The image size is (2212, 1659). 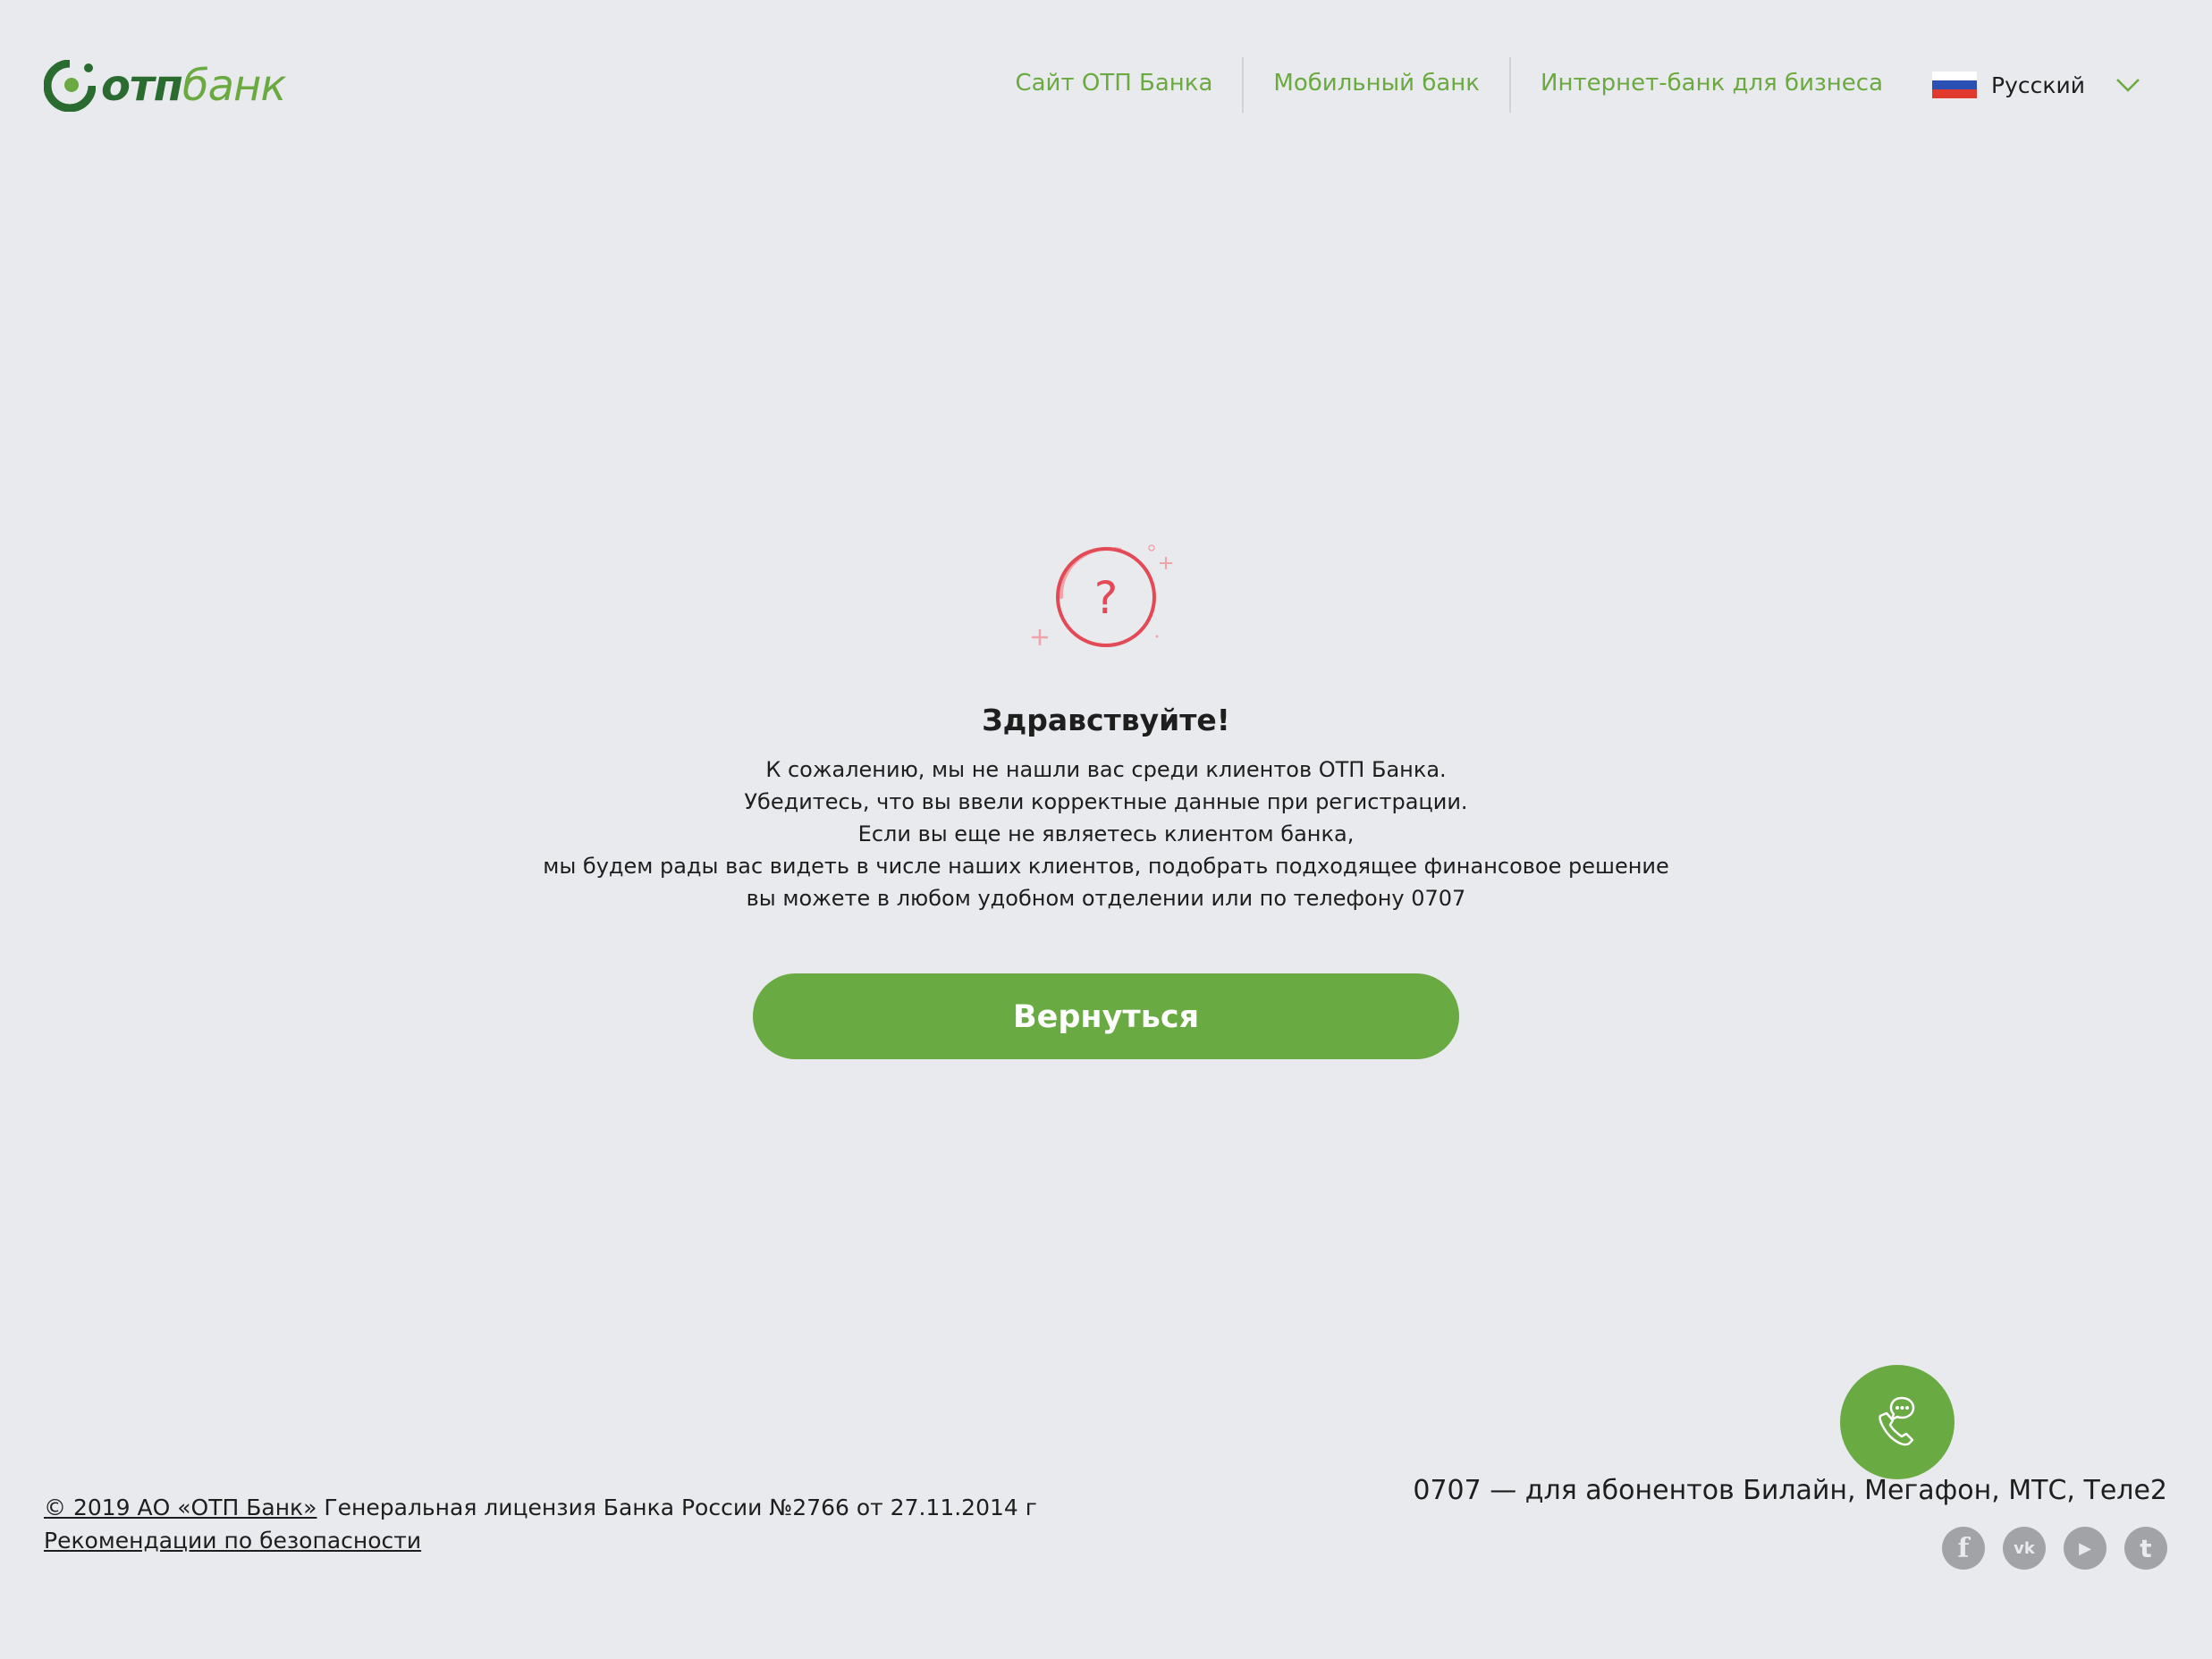 I want to click on language-label: Русский, so click(x=2038, y=85).